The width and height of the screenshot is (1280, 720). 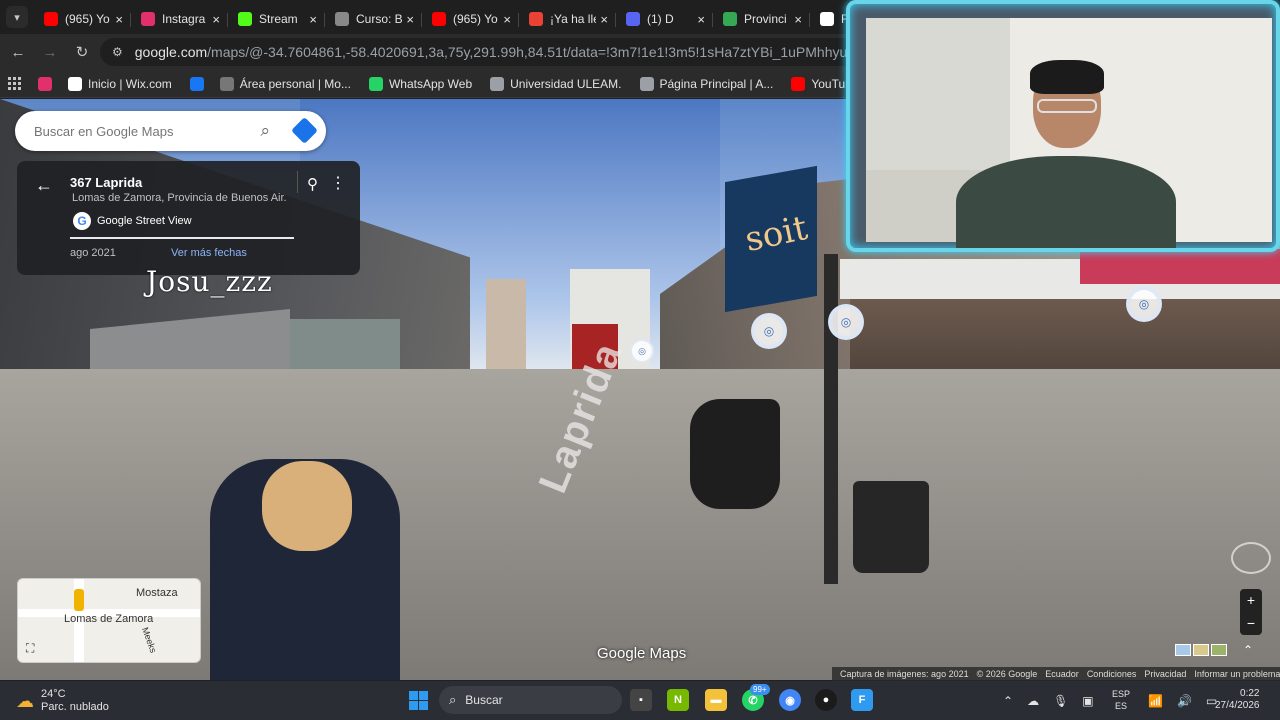 I want to click on site-info-icon: ⚙, so click(x=117, y=52).